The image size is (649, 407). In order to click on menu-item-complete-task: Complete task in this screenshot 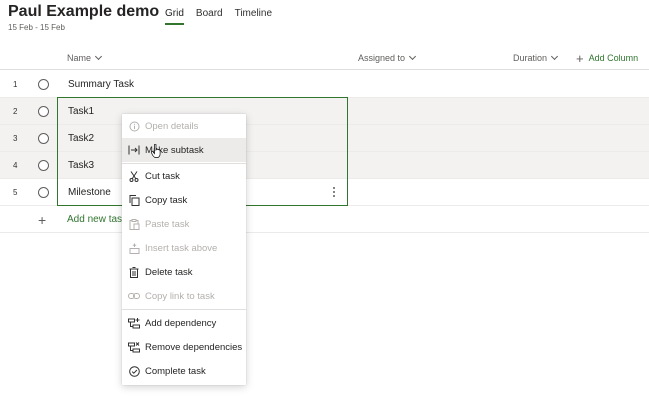, I will do `click(184, 371)`.